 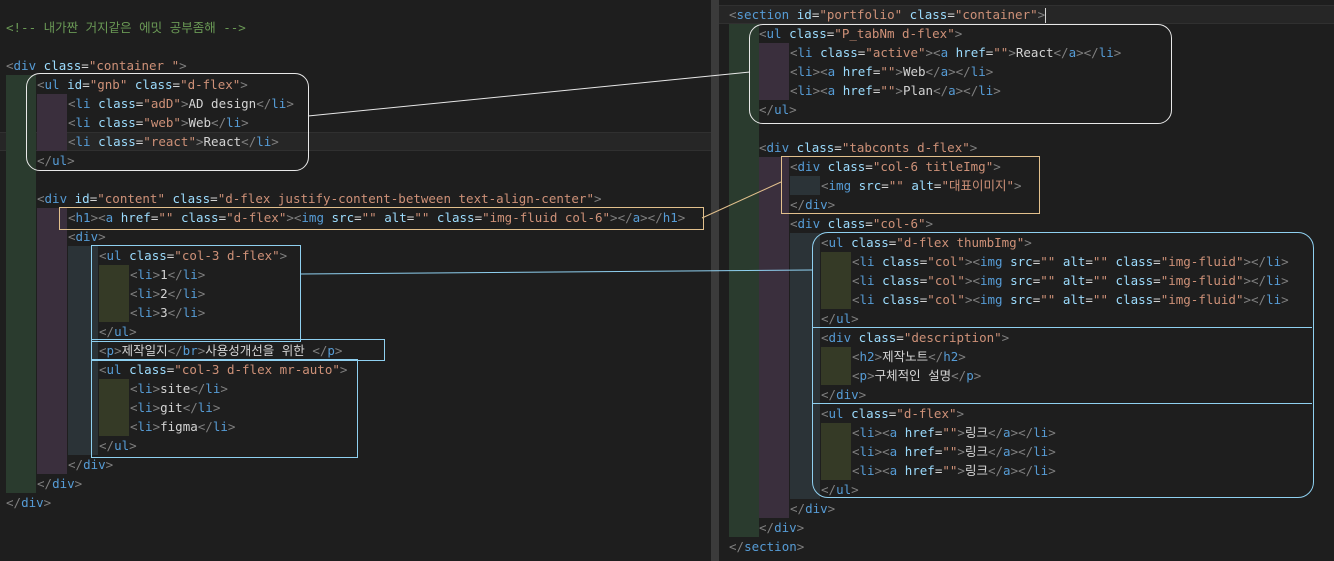 I want to click on code-line: <ul class="P_tabNm d-flex">, so click(x=1026, y=33).